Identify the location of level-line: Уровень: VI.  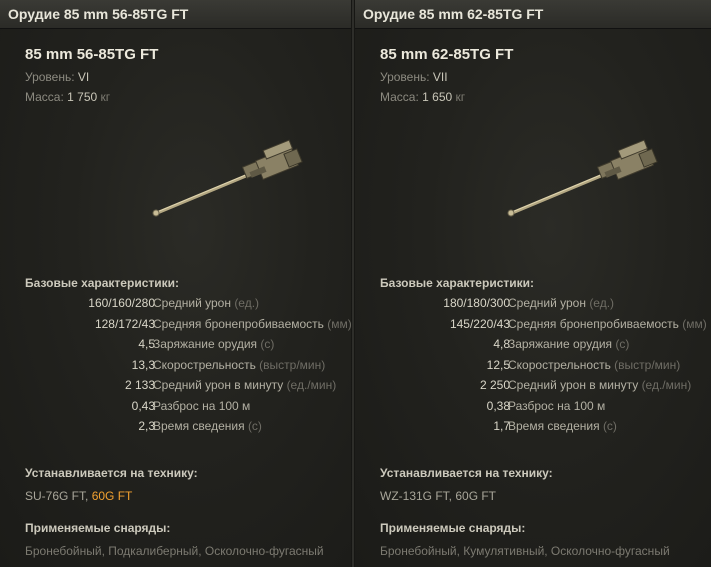
(57, 77).